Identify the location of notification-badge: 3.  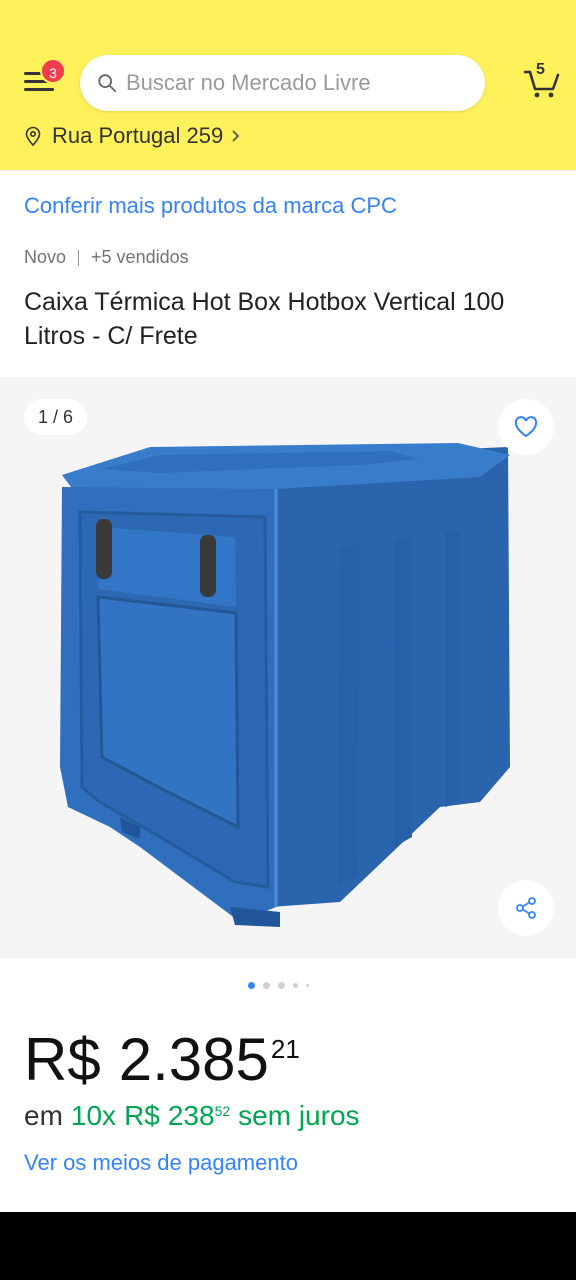
(53, 71).